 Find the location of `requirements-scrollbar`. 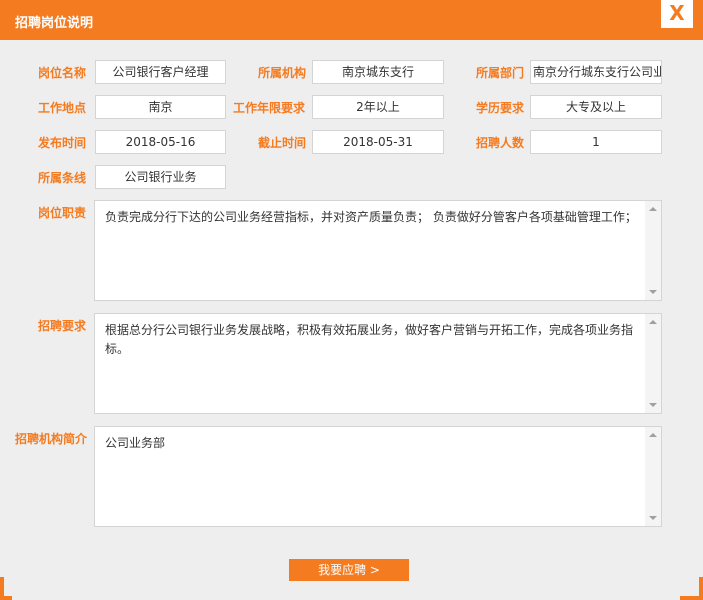

requirements-scrollbar is located at coordinates (653, 363).